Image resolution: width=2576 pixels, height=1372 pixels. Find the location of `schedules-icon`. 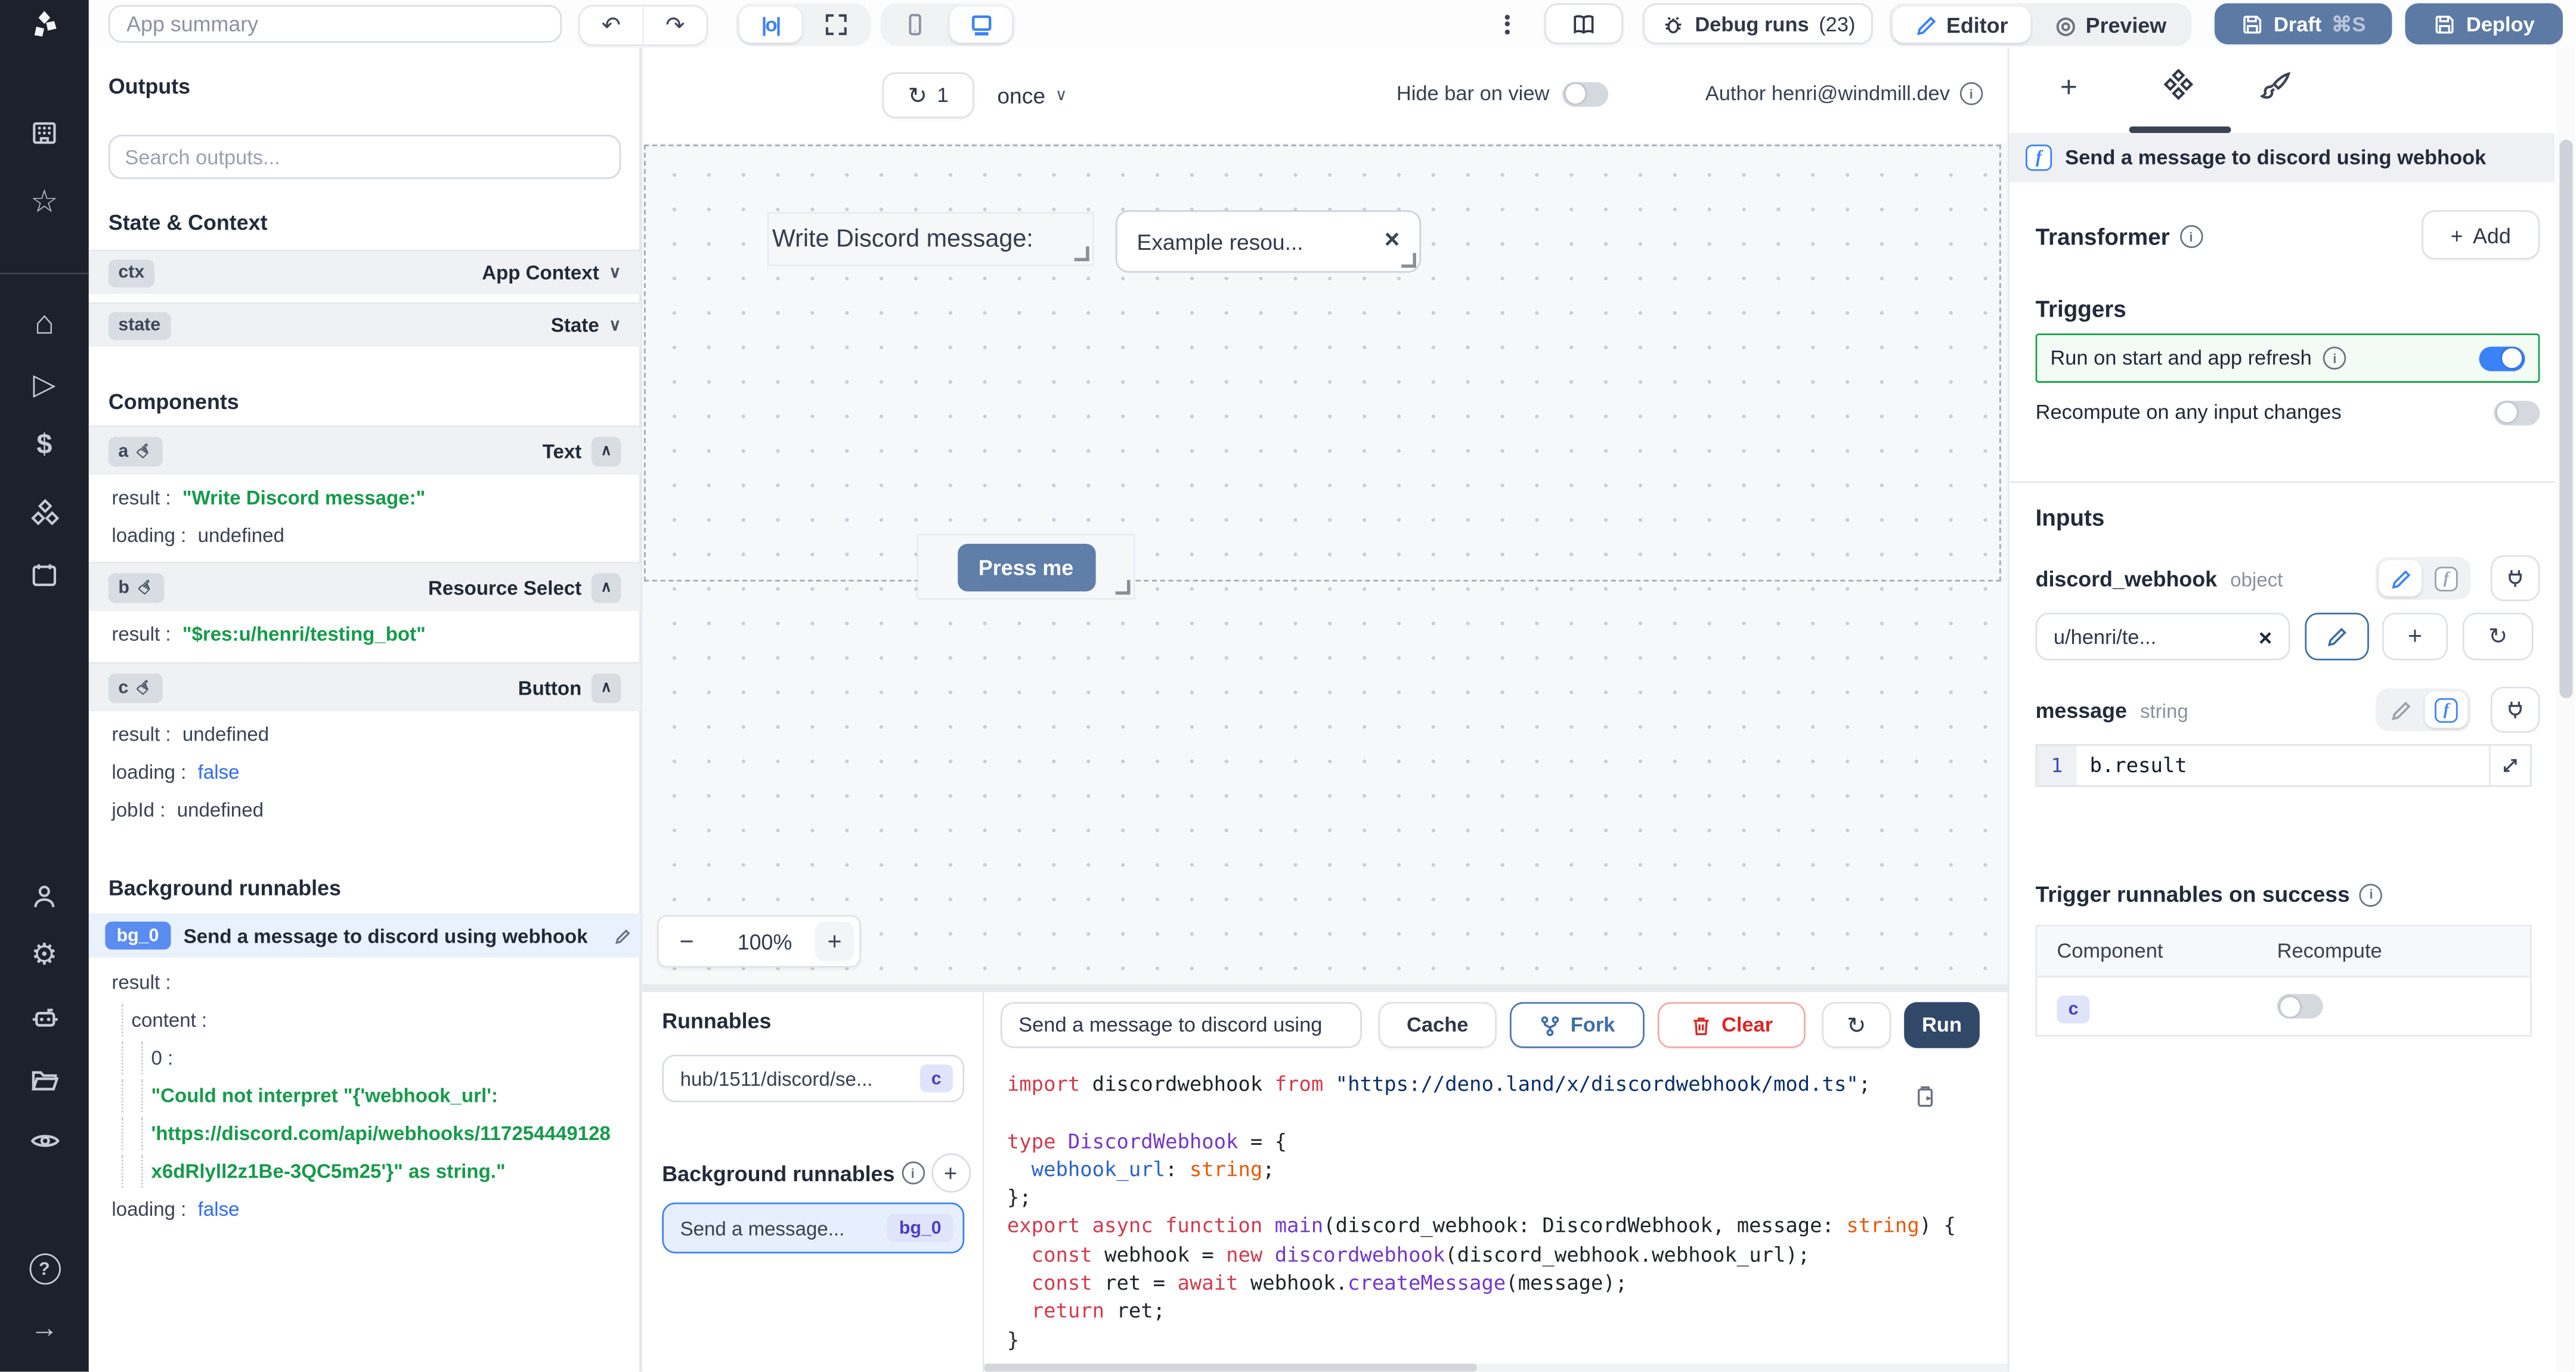

schedules-icon is located at coordinates (44, 575).